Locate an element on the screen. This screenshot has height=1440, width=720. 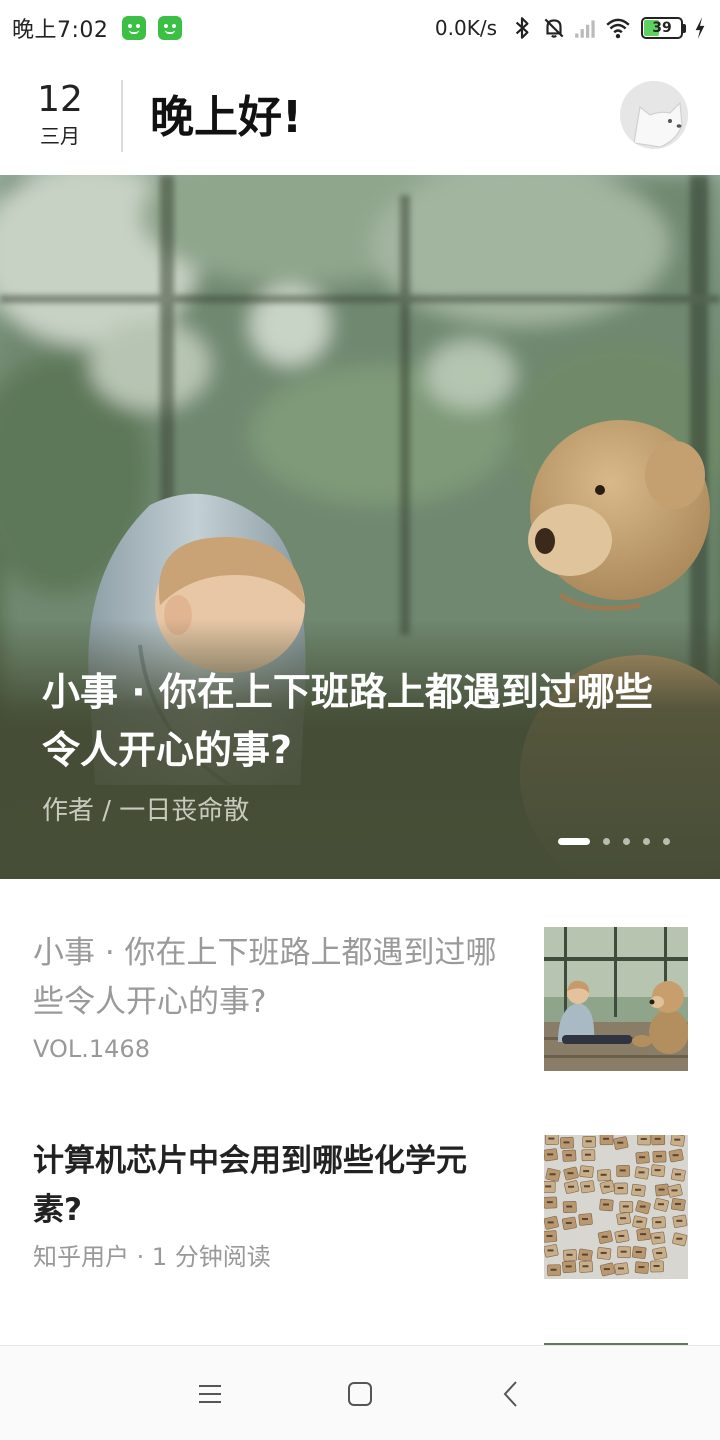
back-button is located at coordinates (512, 1394).